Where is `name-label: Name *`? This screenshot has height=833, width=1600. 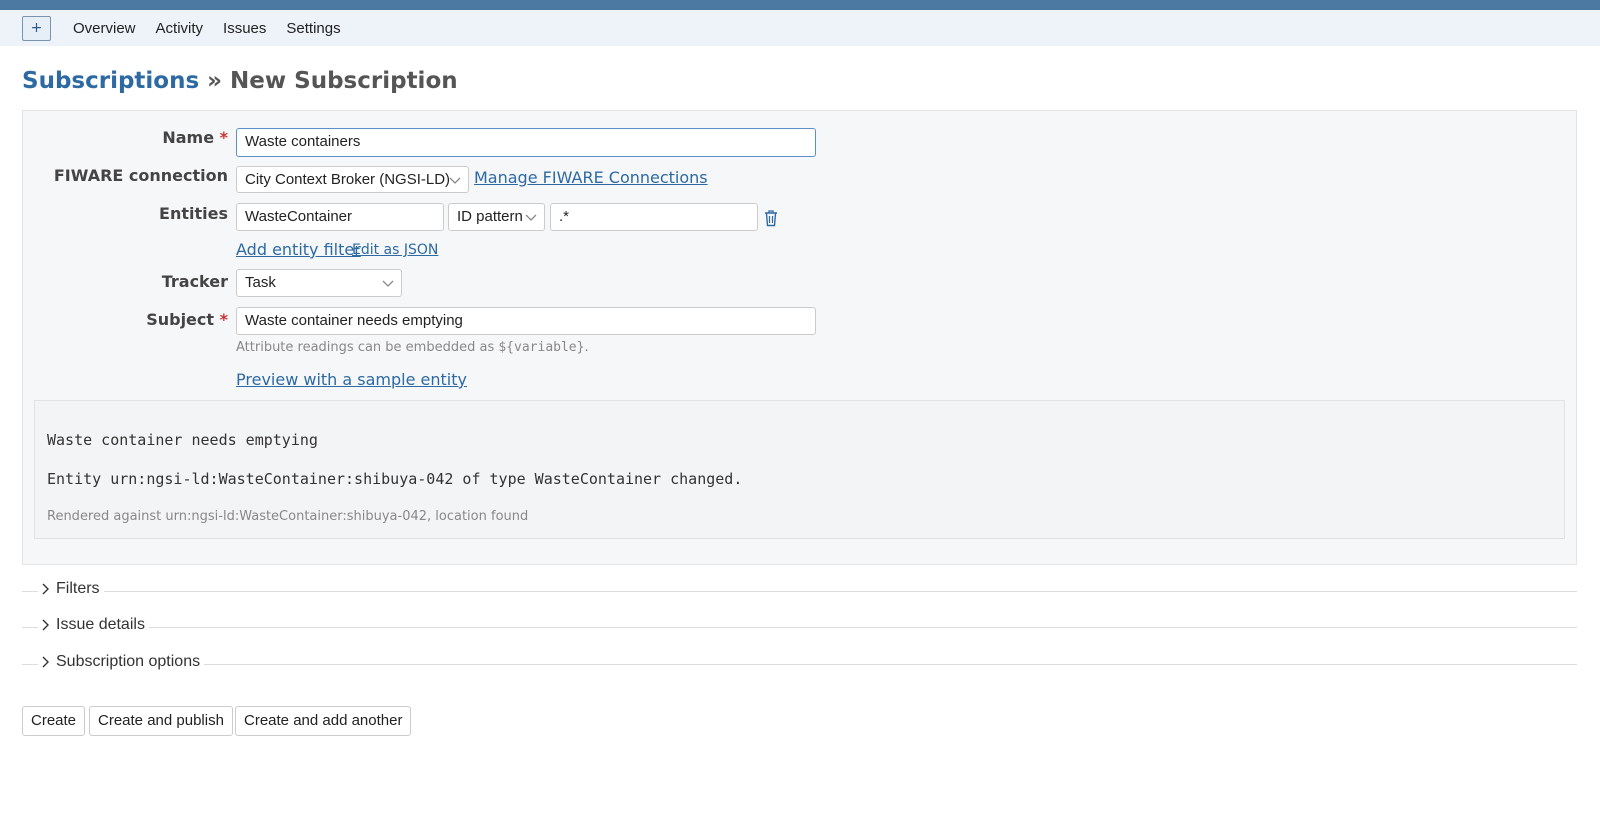
name-label: Name * is located at coordinates (195, 137).